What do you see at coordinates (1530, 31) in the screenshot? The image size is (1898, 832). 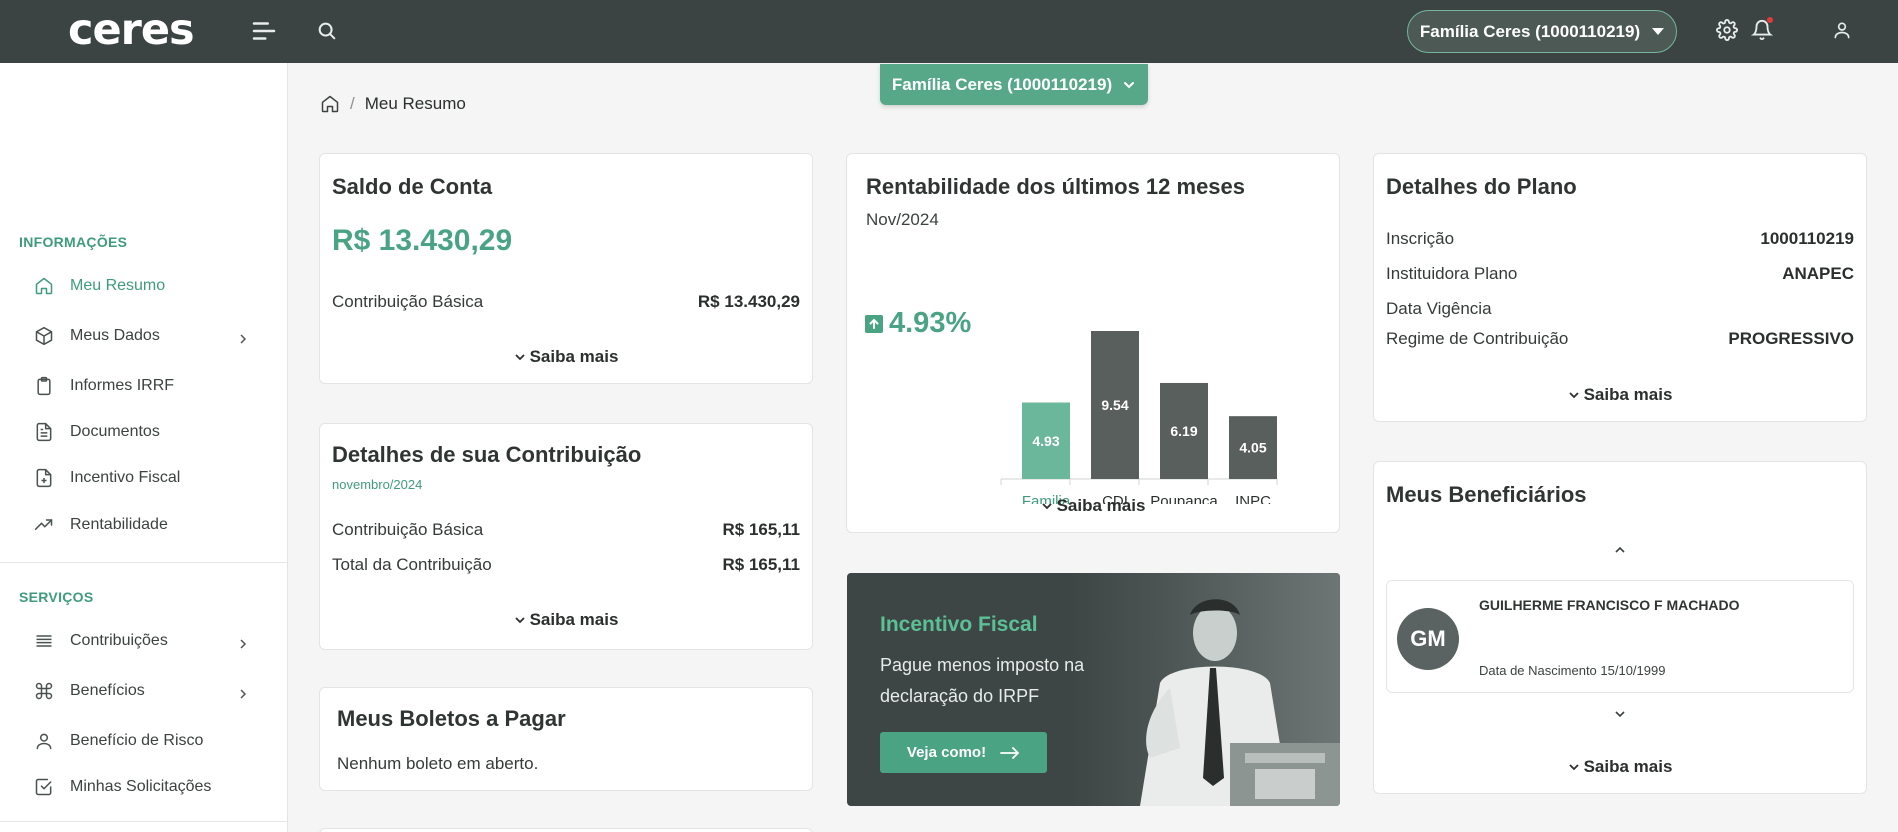 I see `plan-switcher-label: Família Ceres (1000110219)` at bounding box center [1530, 31].